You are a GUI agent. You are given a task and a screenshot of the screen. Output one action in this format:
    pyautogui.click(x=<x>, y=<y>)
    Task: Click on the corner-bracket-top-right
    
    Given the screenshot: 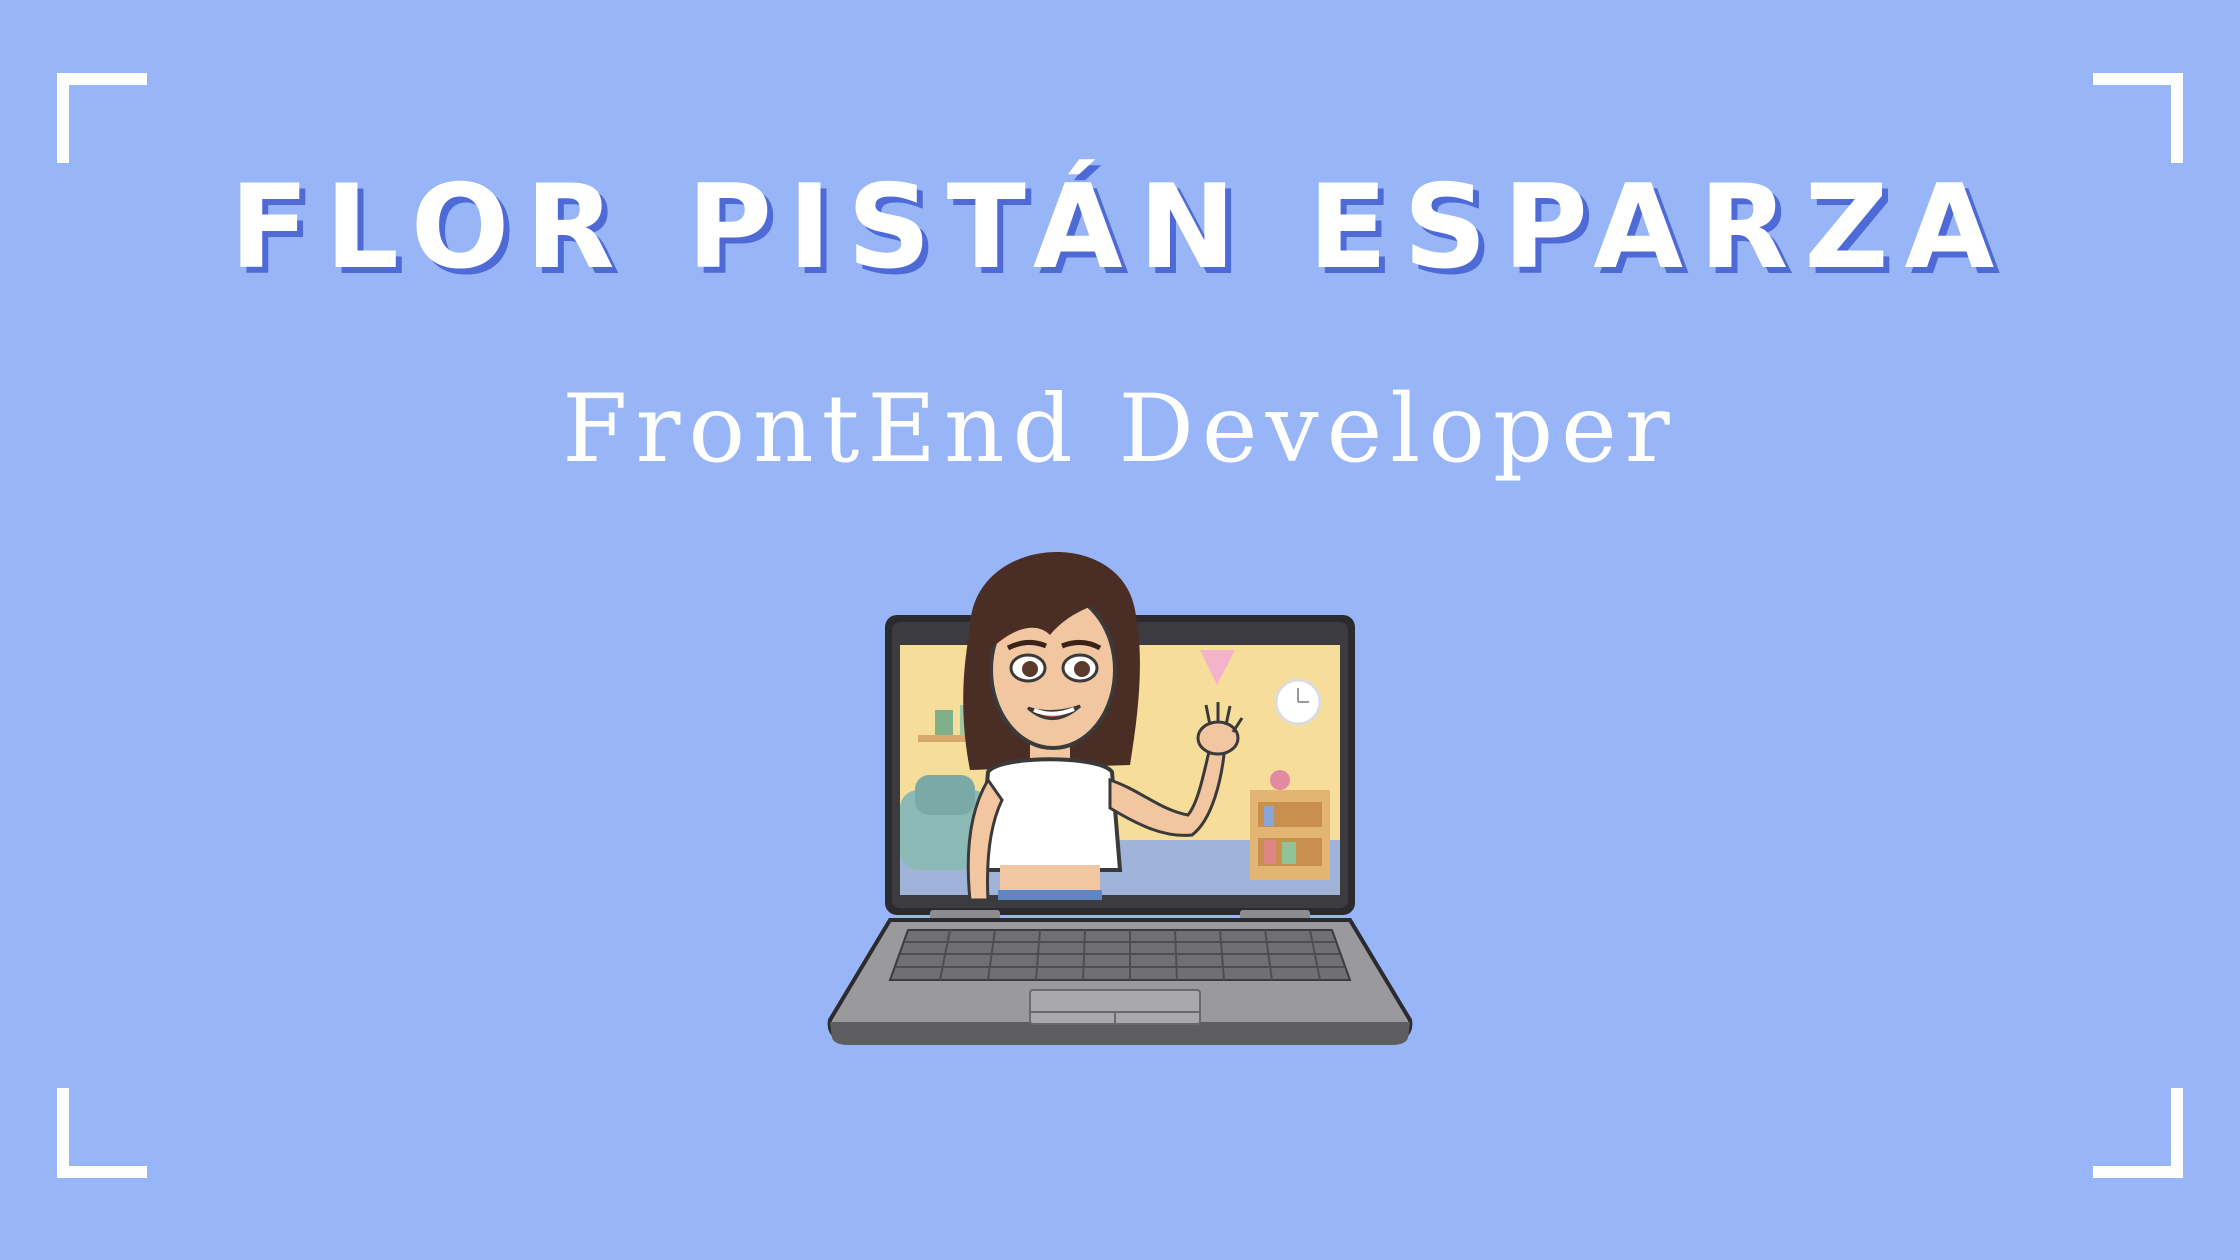 What is the action you would take?
    pyautogui.click(x=2138, y=118)
    